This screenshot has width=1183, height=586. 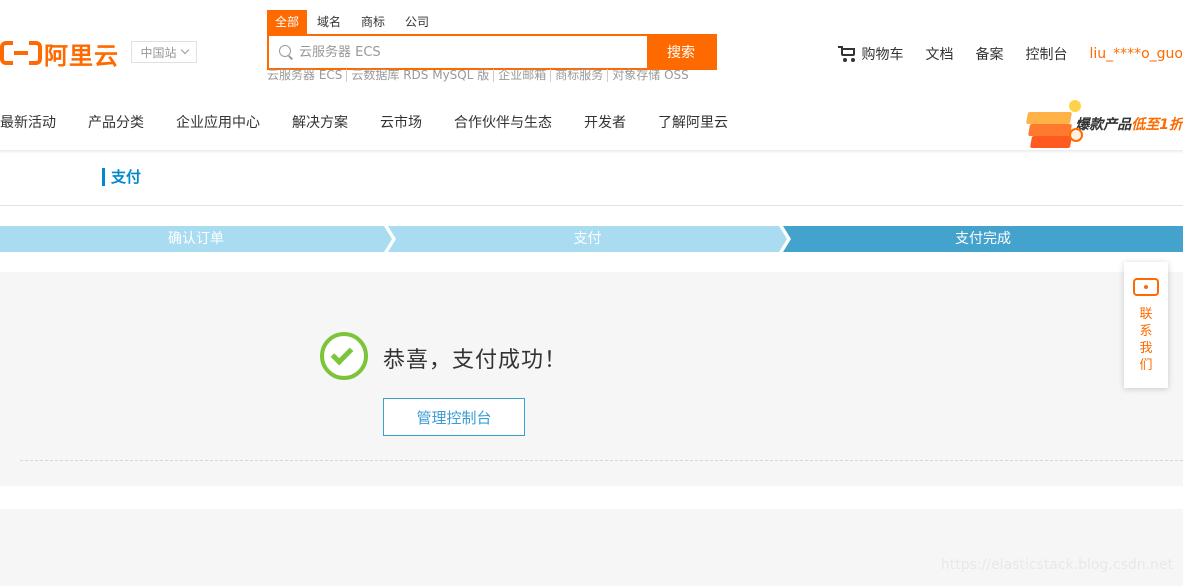 What do you see at coordinates (693, 122) in the screenshot?
I see `nav-item-about: 了解阿里云` at bounding box center [693, 122].